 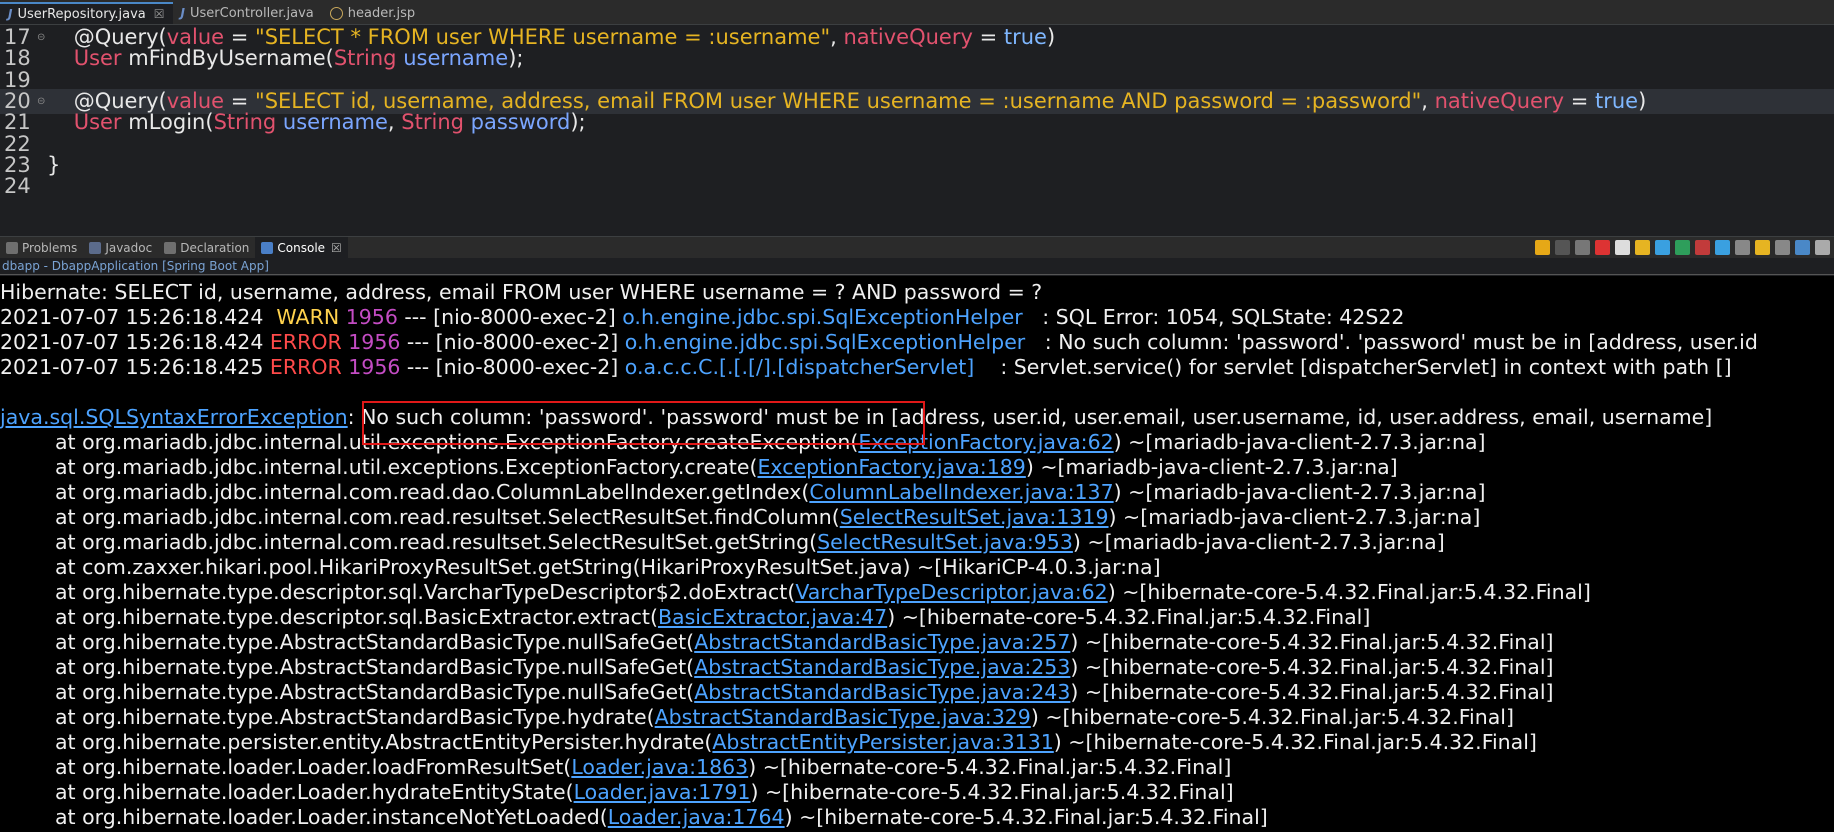 What do you see at coordinates (945, 542) in the screenshot?
I see `stack-frame-source-link: SelectResultSet.java:953` at bounding box center [945, 542].